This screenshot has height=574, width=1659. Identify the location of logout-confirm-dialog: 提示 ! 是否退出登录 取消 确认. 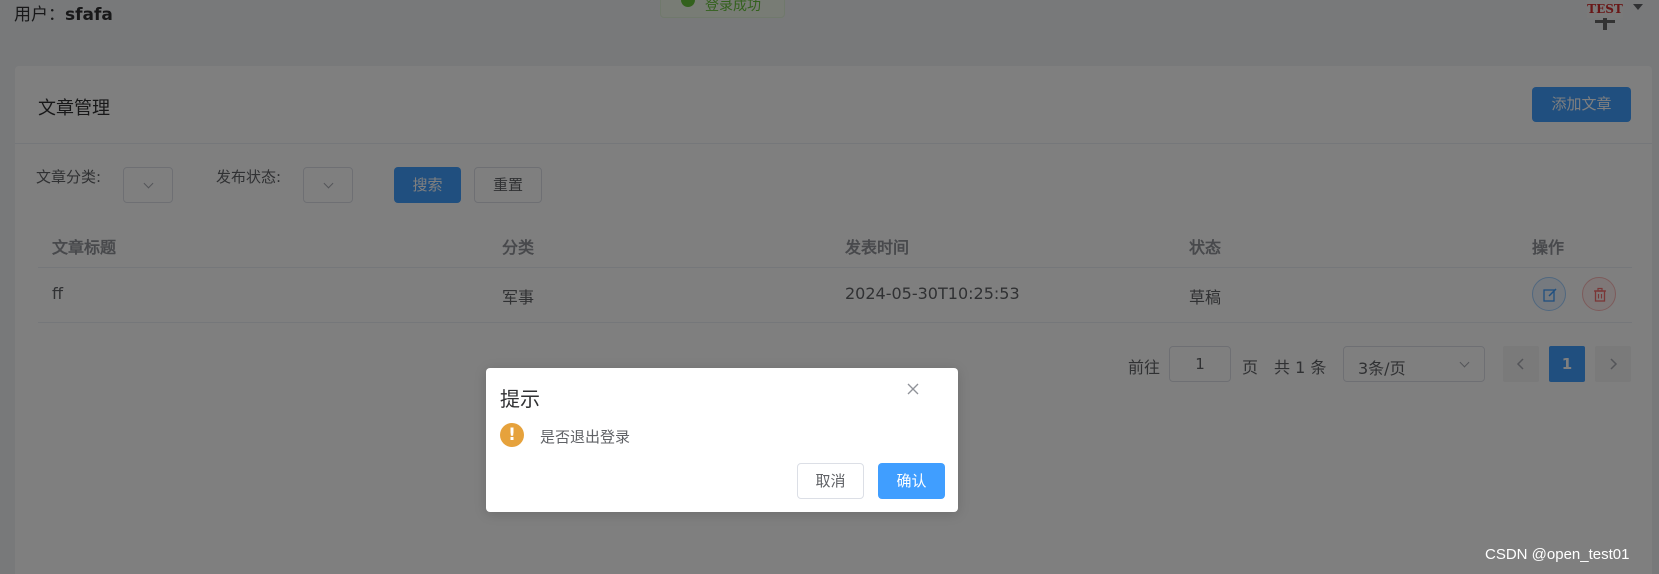
(722, 440).